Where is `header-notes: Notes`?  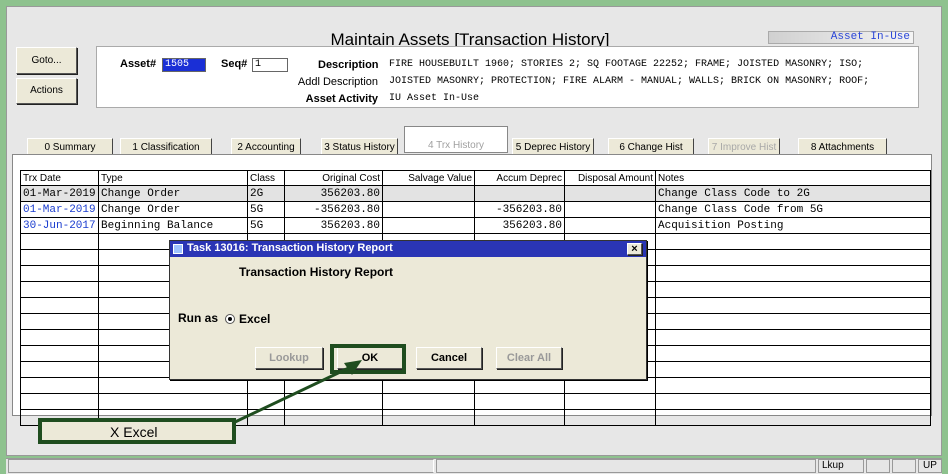 header-notes: Notes is located at coordinates (793, 178).